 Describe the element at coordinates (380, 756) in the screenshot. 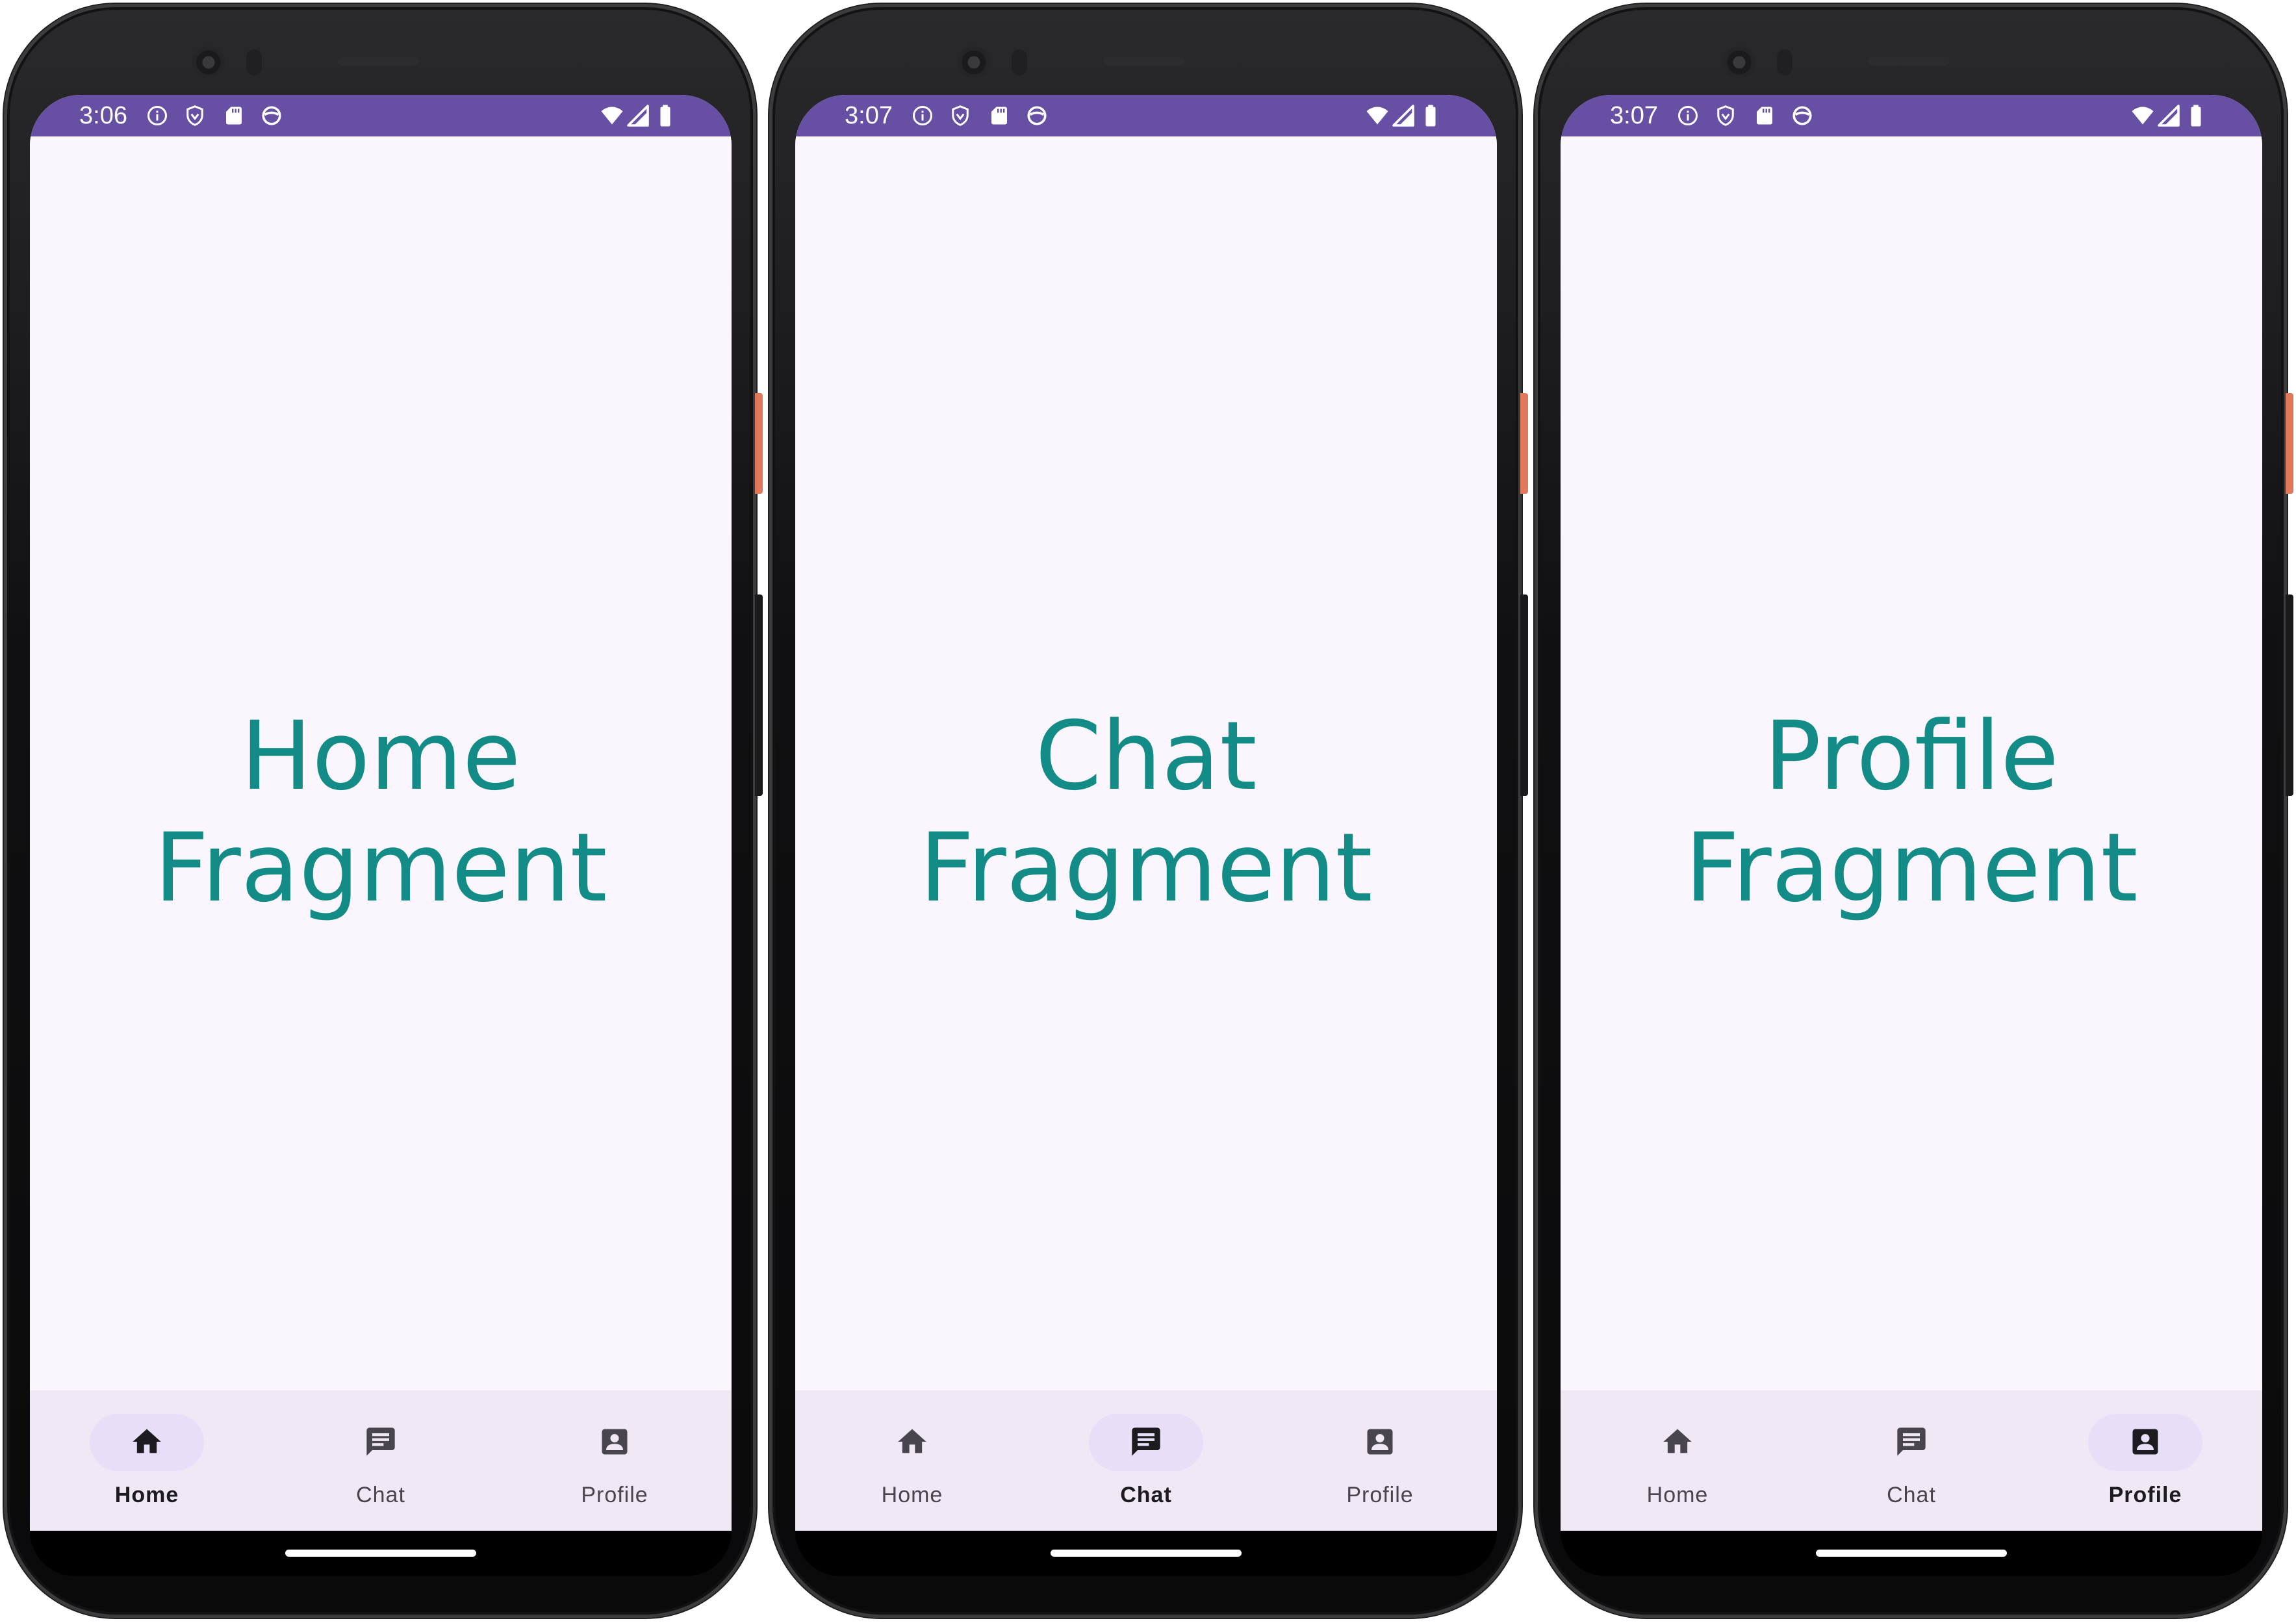

I see `fragment-title-line1: Home` at that location.